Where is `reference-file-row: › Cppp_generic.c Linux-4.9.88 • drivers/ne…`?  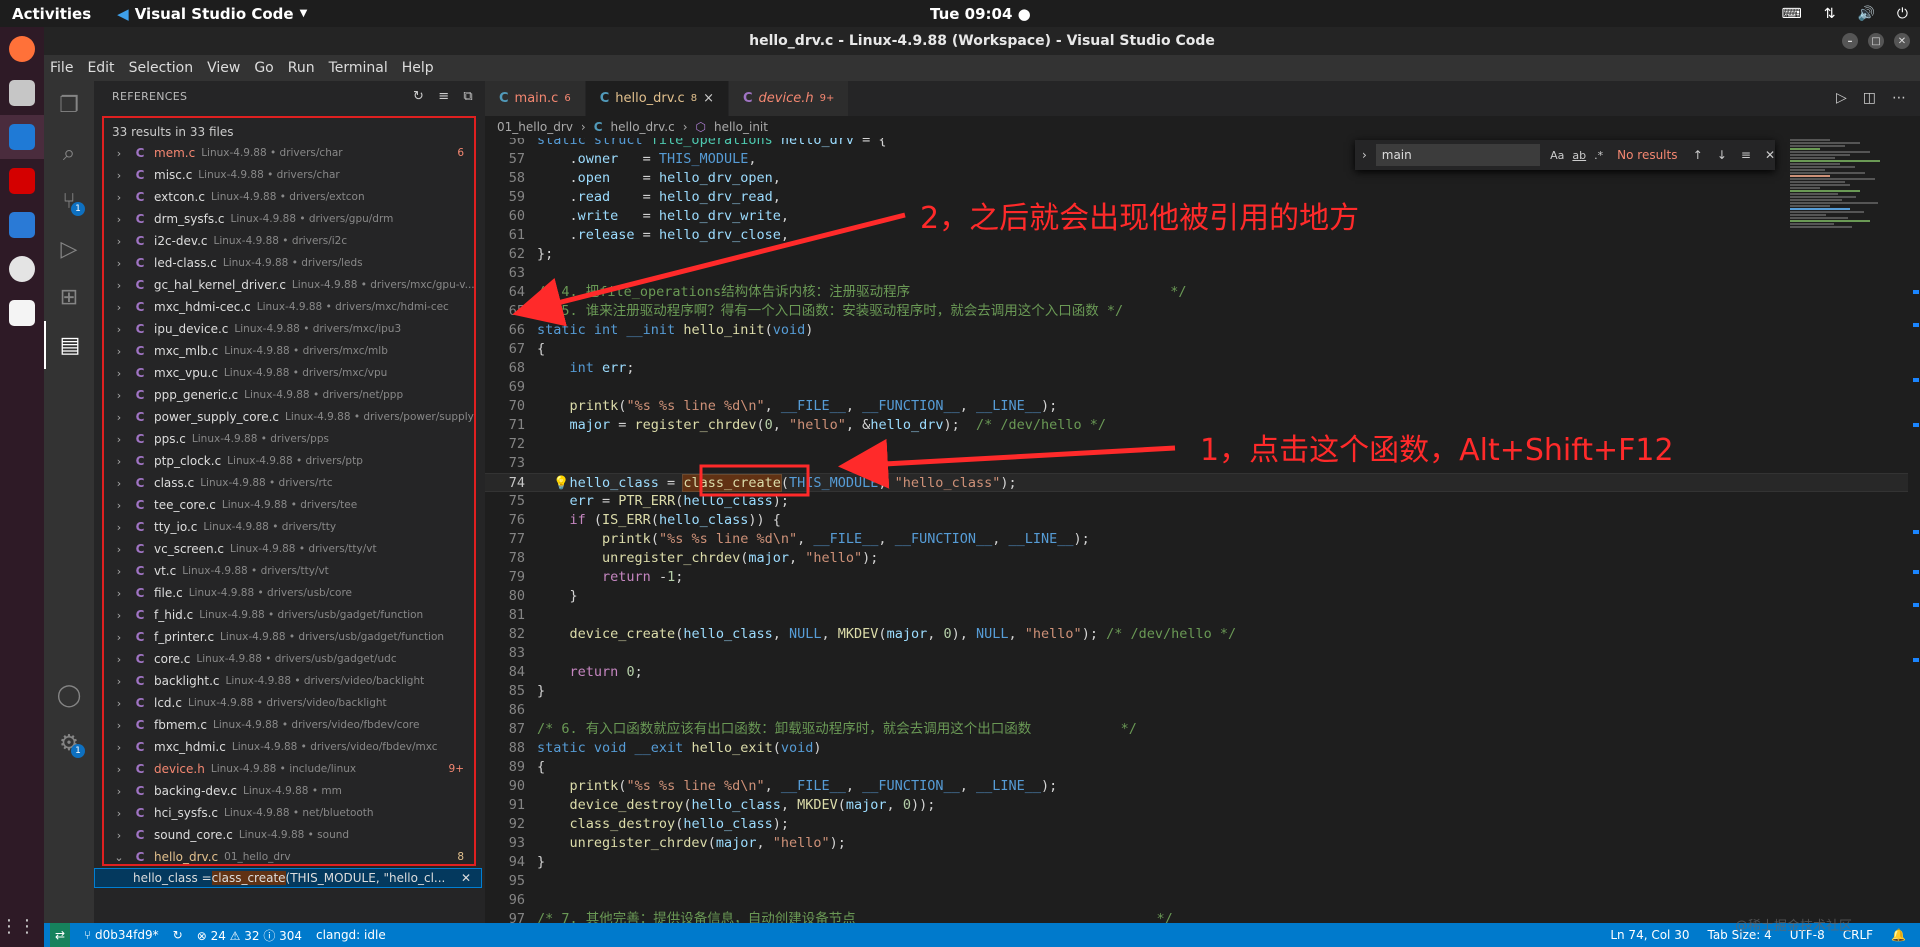
reference-file-row: › Cppp_generic.c Linux-4.9.88 • drivers/ne… is located at coordinates (289, 395).